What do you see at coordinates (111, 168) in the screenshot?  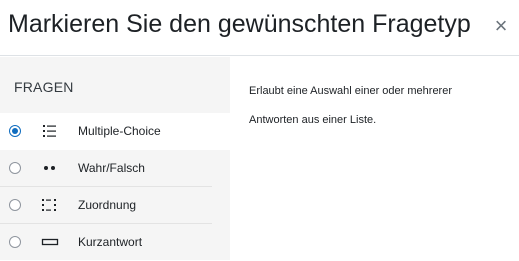 I see `option-label: Wahr/Falsch` at bounding box center [111, 168].